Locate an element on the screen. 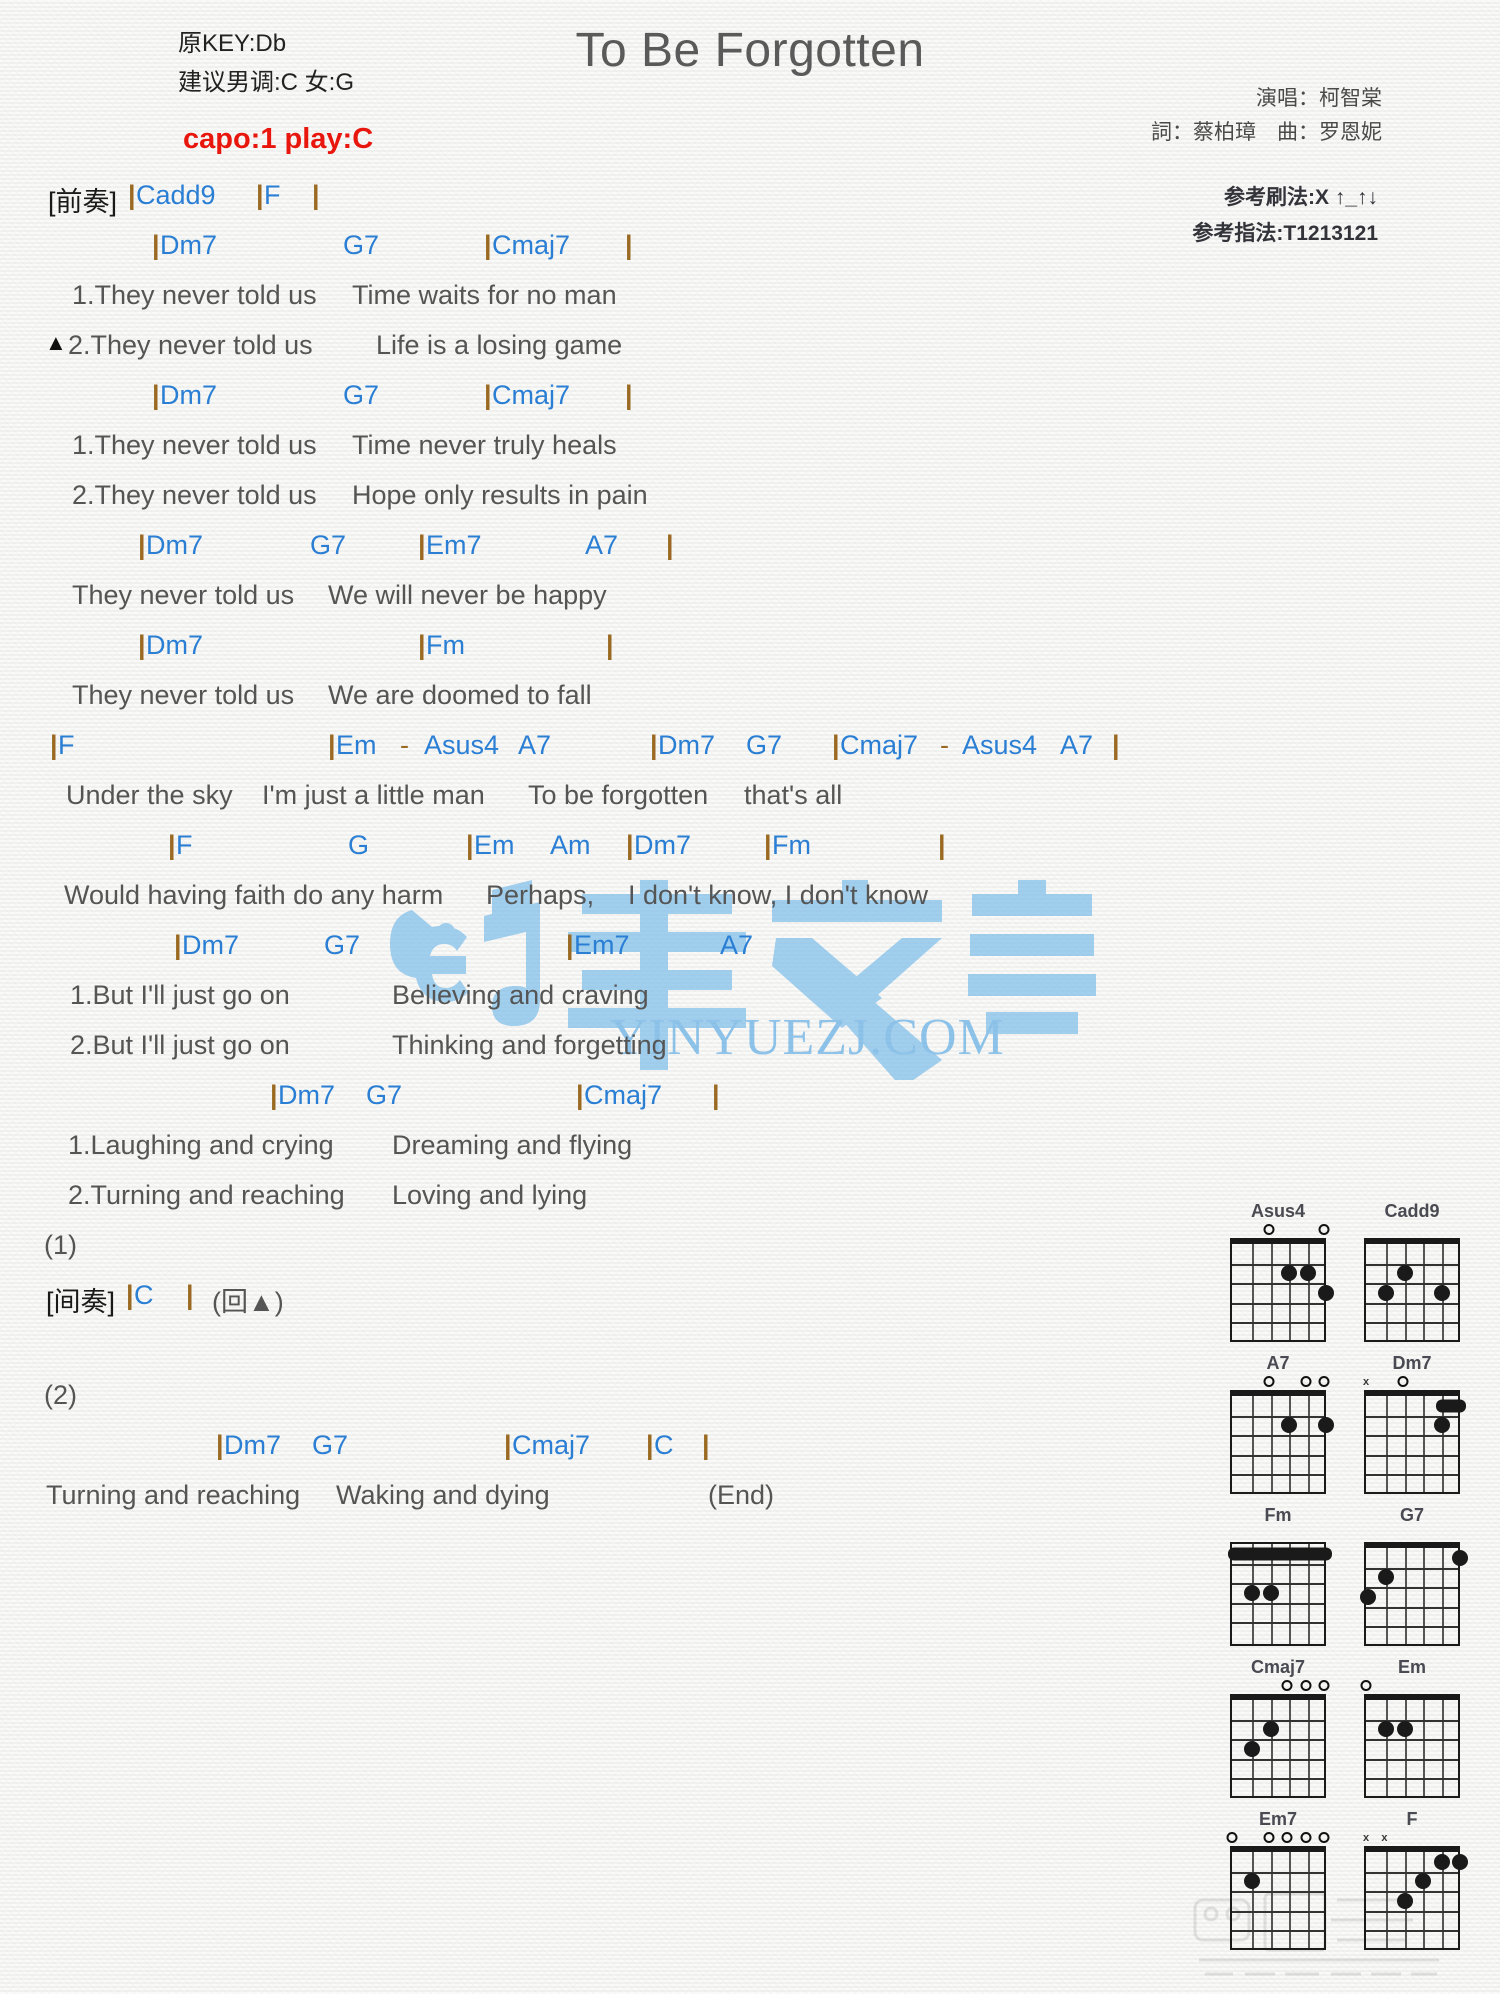 The width and height of the screenshot is (1500, 1994). chord-diagram-row: Cmaj7 Em is located at coordinates (1350, 1727).